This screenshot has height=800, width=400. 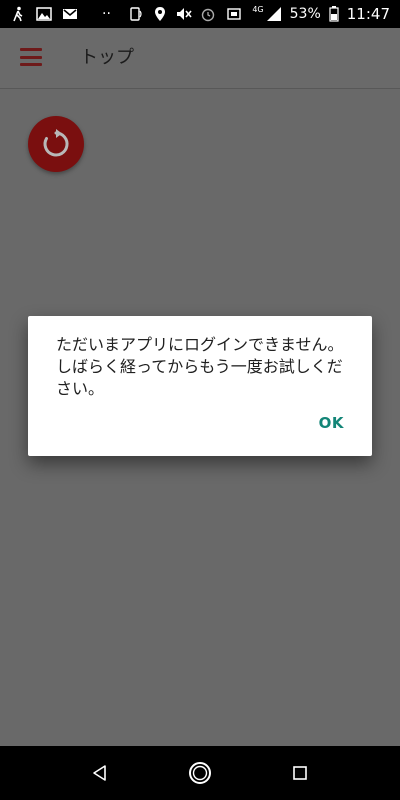 I want to click on network-type-label: 4G, so click(x=258, y=9).